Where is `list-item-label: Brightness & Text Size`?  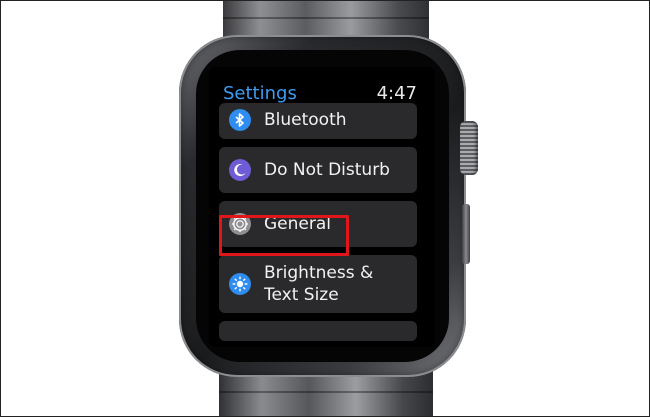 list-item-label: Brightness & Text Size is located at coordinates (318, 284).